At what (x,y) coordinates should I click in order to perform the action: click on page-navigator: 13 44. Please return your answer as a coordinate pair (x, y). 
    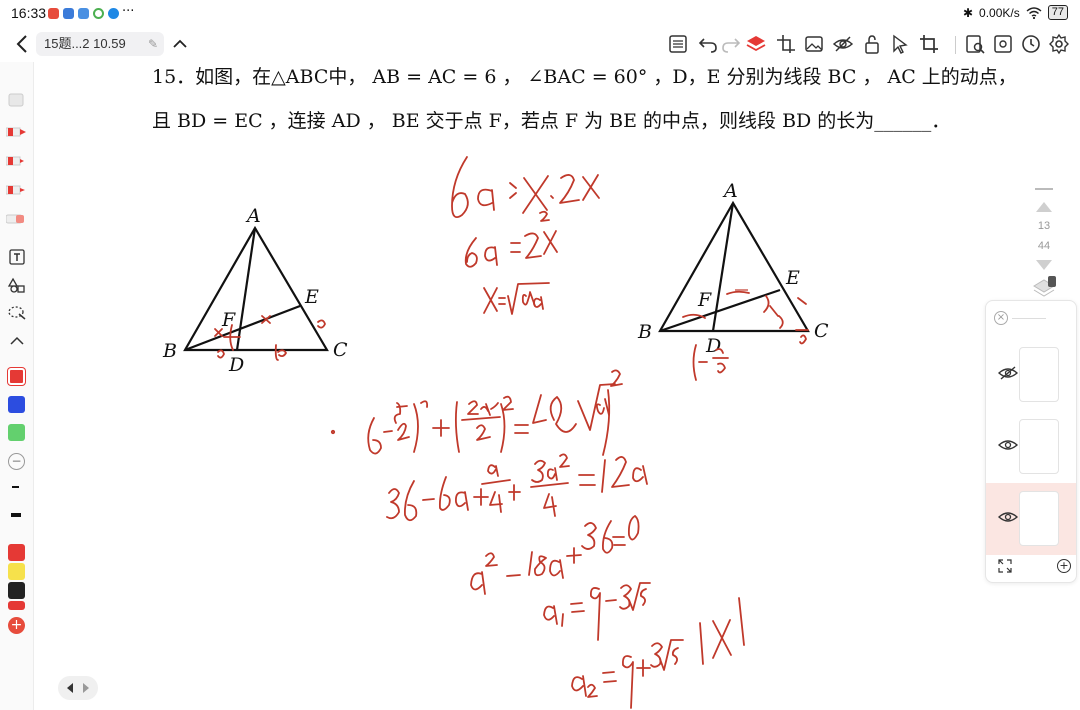
    Looking at the image, I should click on (1044, 244).